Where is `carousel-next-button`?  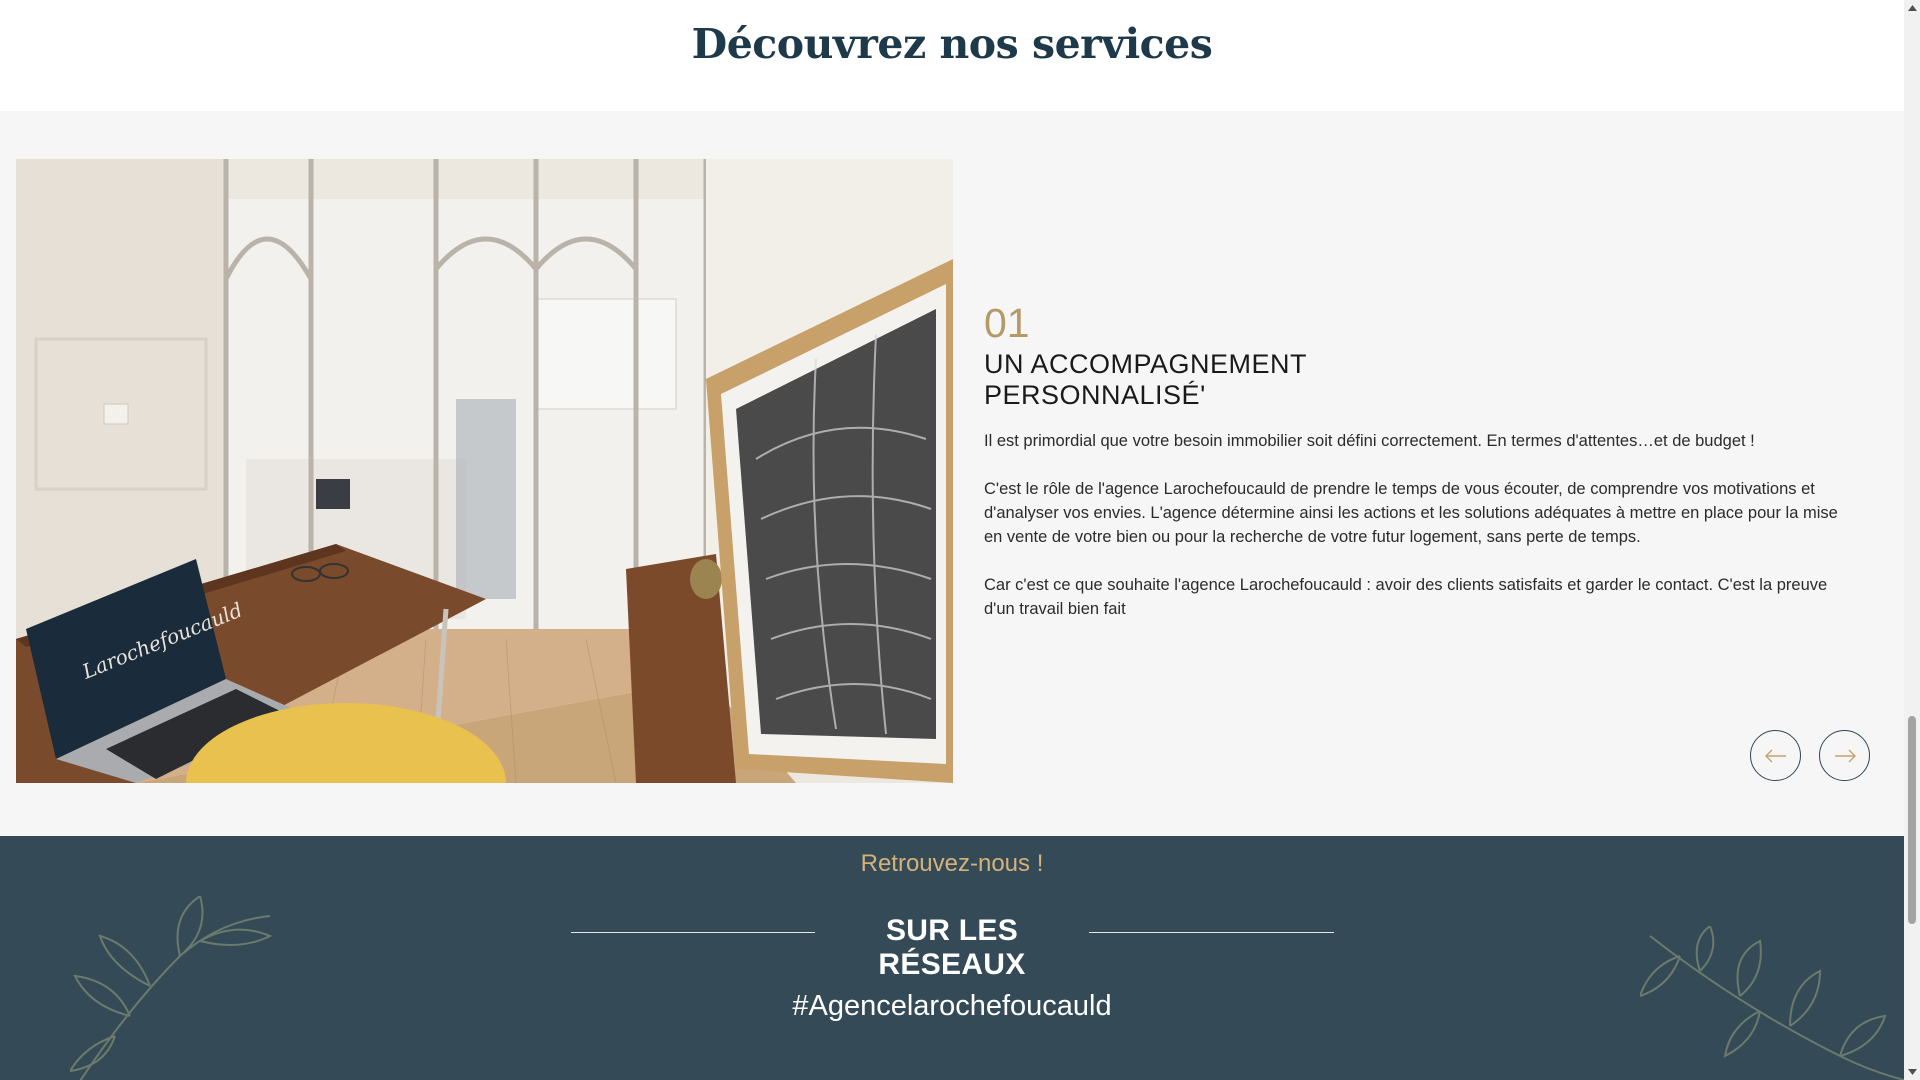 carousel-next-button is located at coordinates (1844, 755).